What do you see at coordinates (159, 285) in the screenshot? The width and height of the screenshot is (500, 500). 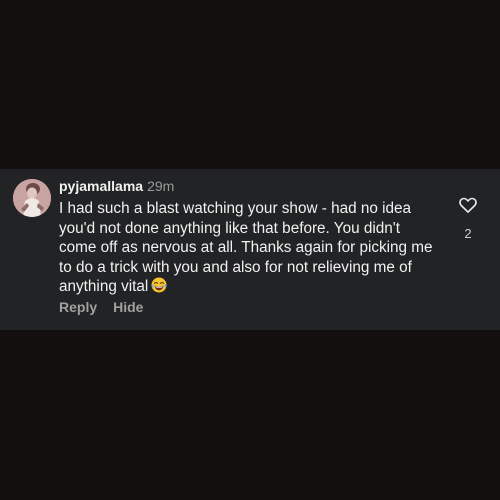 I see `rolling-on-floor-laughing-emoji` at bounding box center [159, 285].